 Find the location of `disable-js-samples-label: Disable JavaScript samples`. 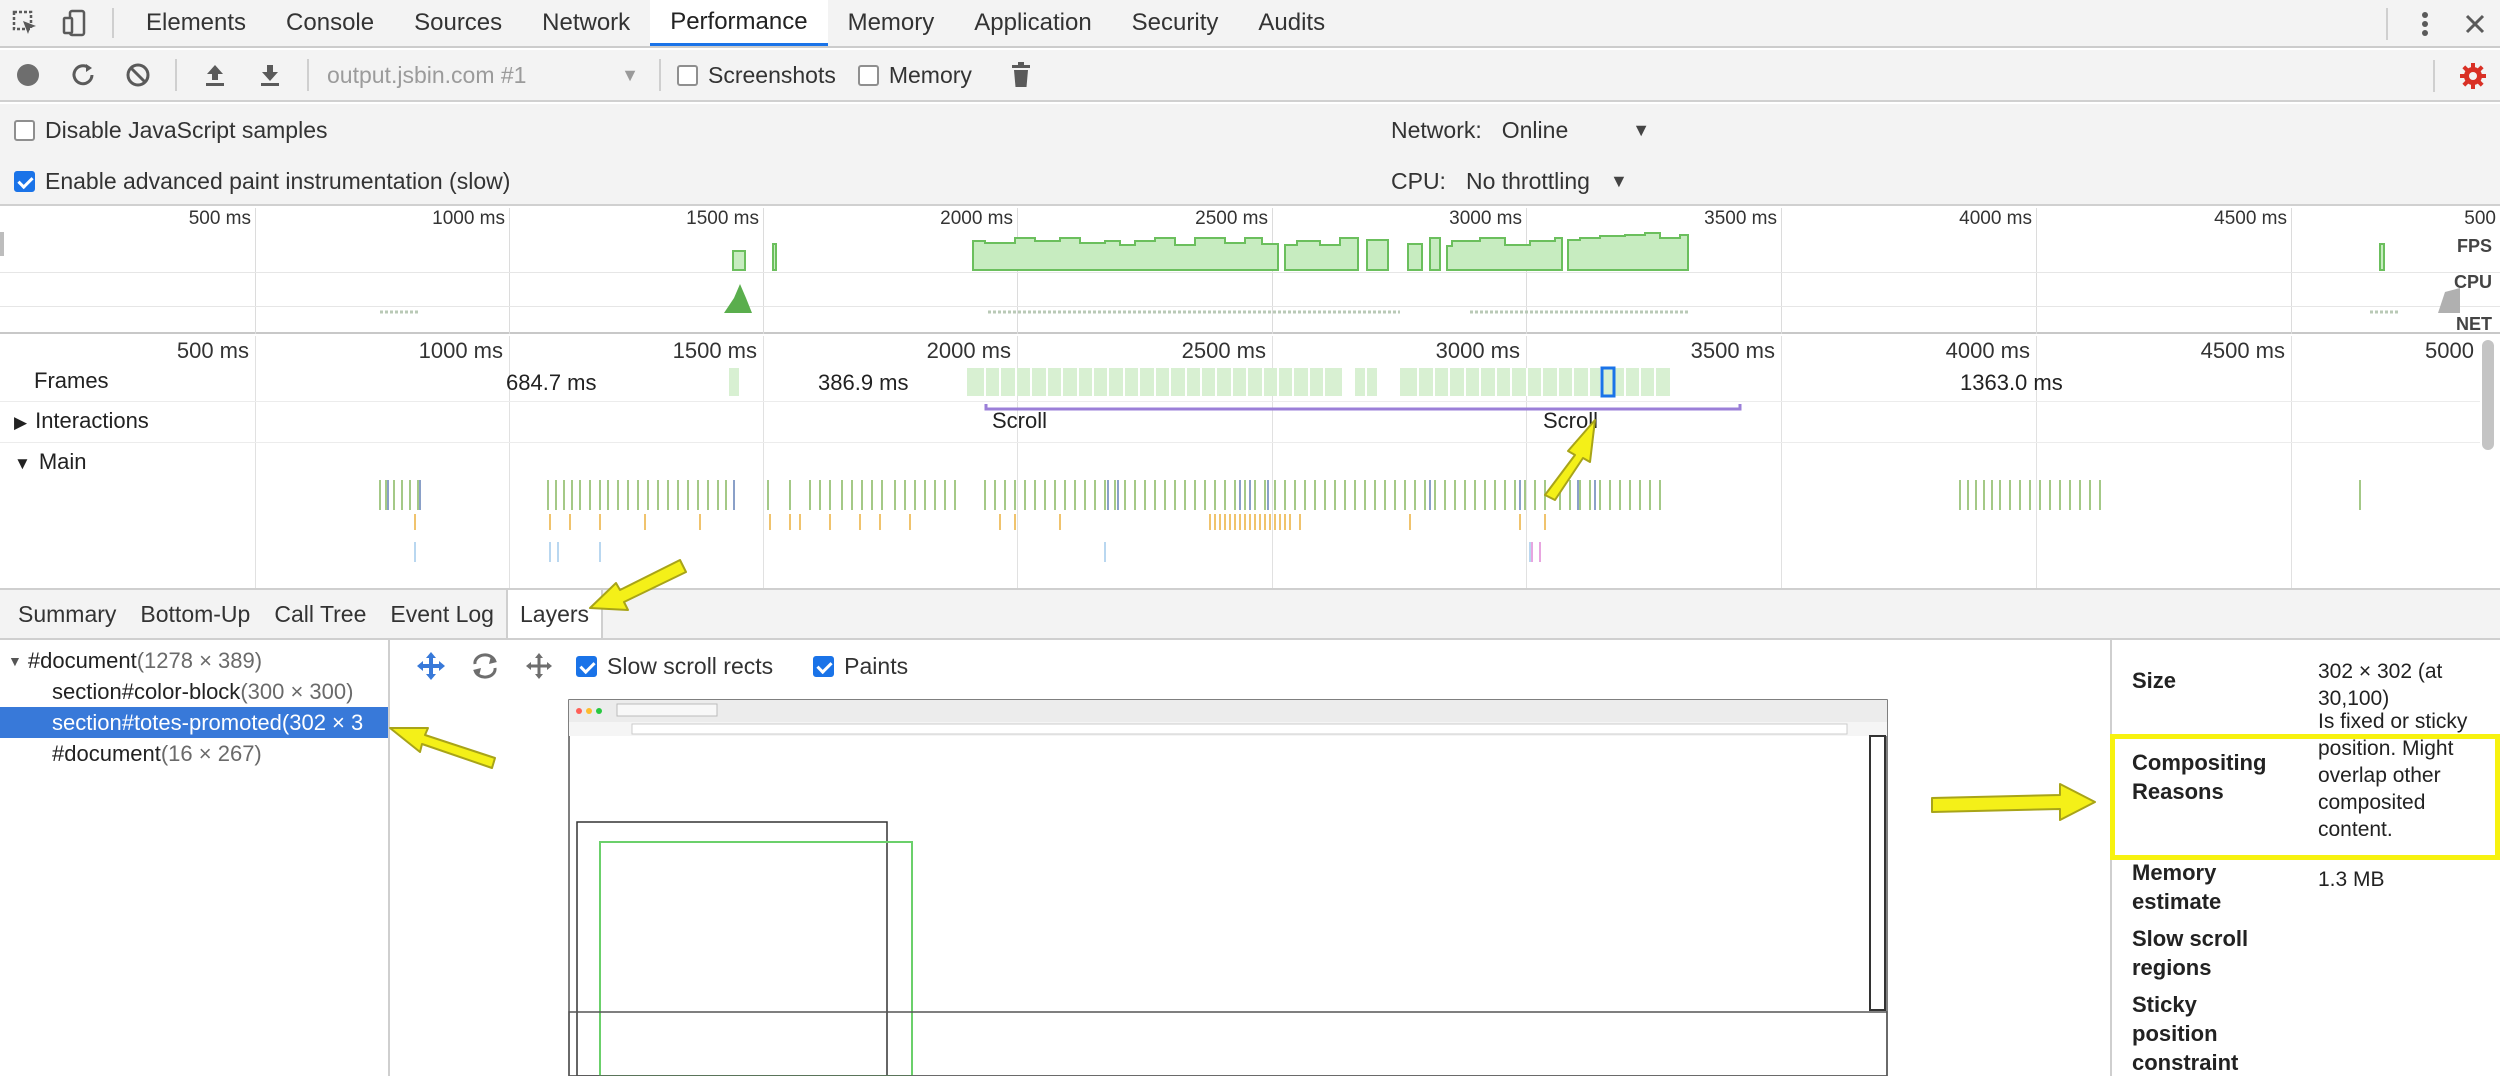

disable-js-samples-label: Disable JavaScript samples is located at coordinates (186, 130).